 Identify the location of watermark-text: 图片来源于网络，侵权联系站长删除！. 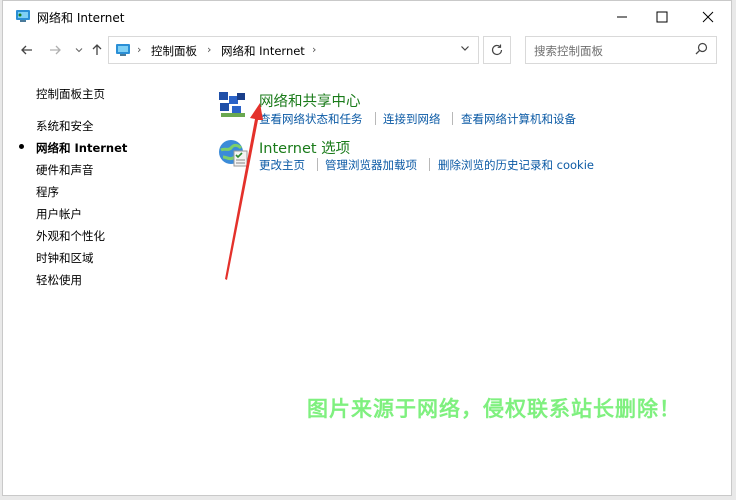
(494, 409).